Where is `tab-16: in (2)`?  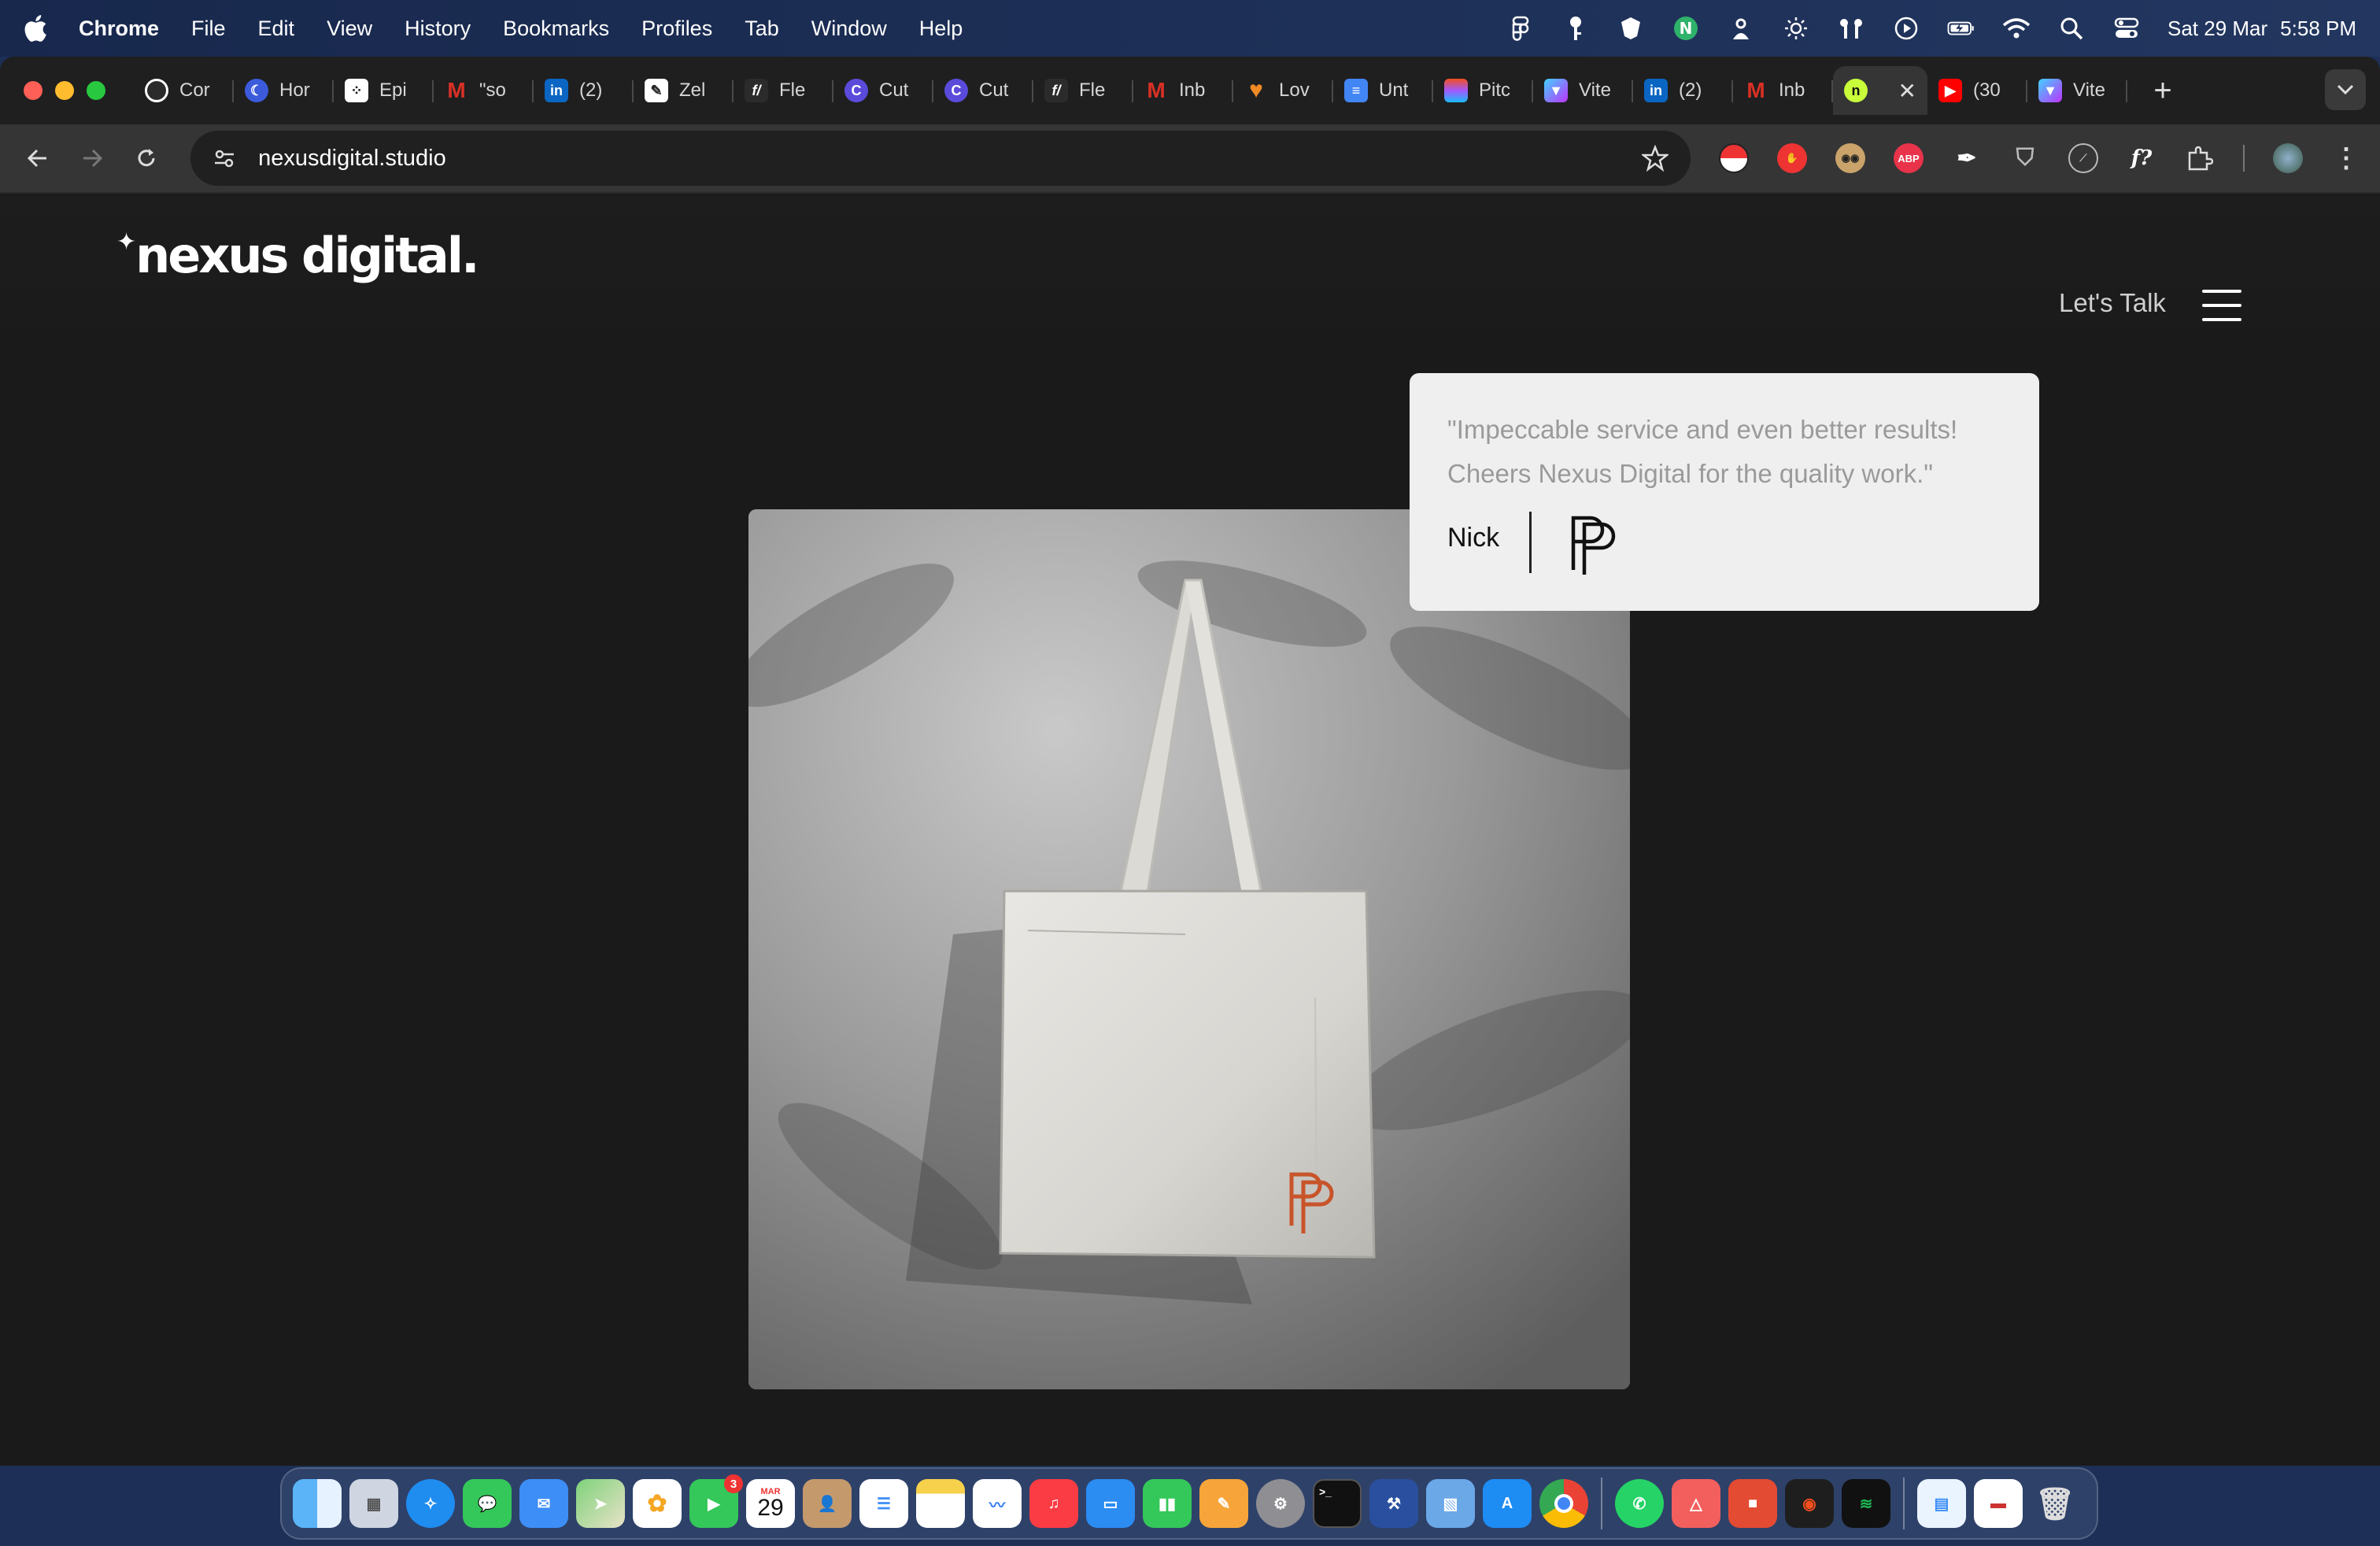
tab-16: in (2) is located at coordinates (1683, 90).